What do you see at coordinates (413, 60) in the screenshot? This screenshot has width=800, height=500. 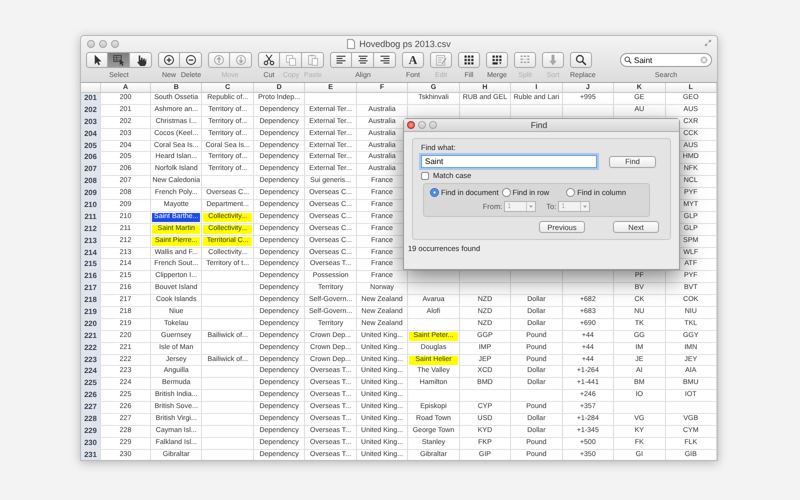 I see `font-tool-button: A` at bounding box center [413, 60].